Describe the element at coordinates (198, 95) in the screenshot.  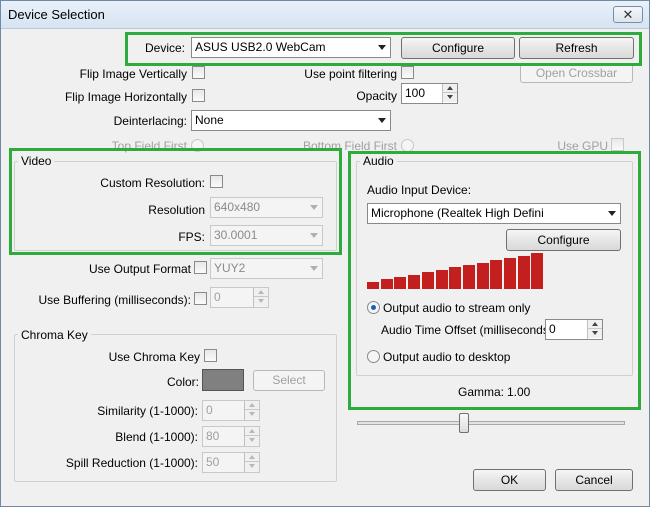
I see `flip-horizontal-checkbox` at that location.